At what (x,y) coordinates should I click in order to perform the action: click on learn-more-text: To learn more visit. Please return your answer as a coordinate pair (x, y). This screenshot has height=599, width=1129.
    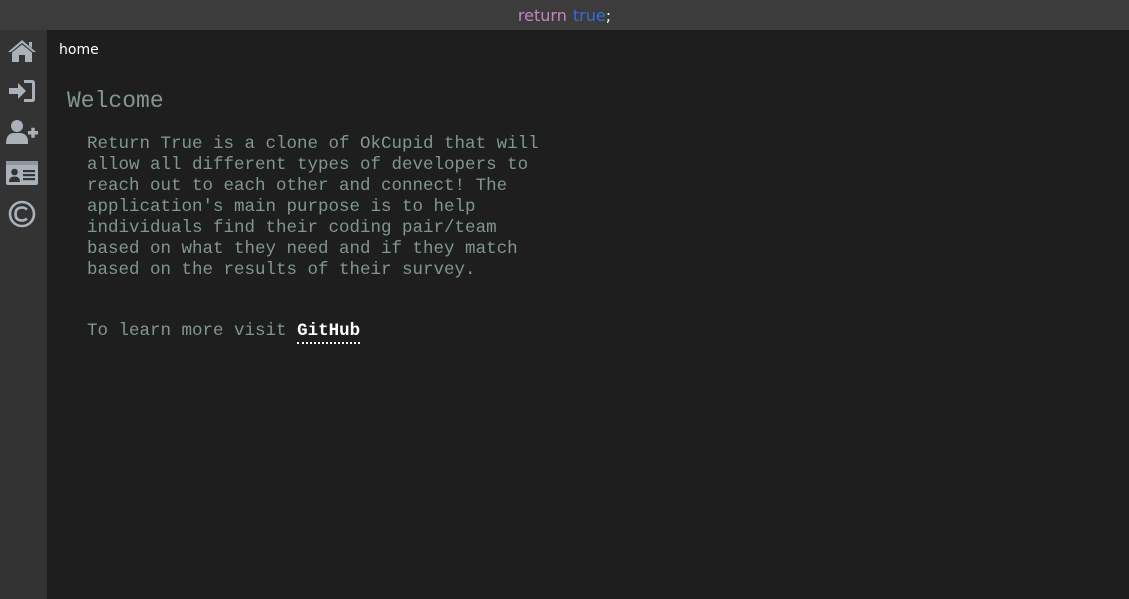
    Looking at the image, I should click on (187, 331).